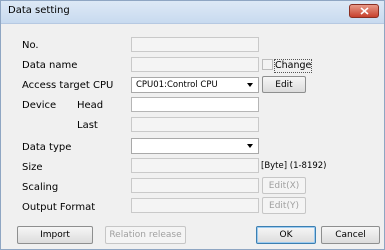  Describe the element at coordinates (55, 235) in the screenshot. I see `import-button: Import` at that location.